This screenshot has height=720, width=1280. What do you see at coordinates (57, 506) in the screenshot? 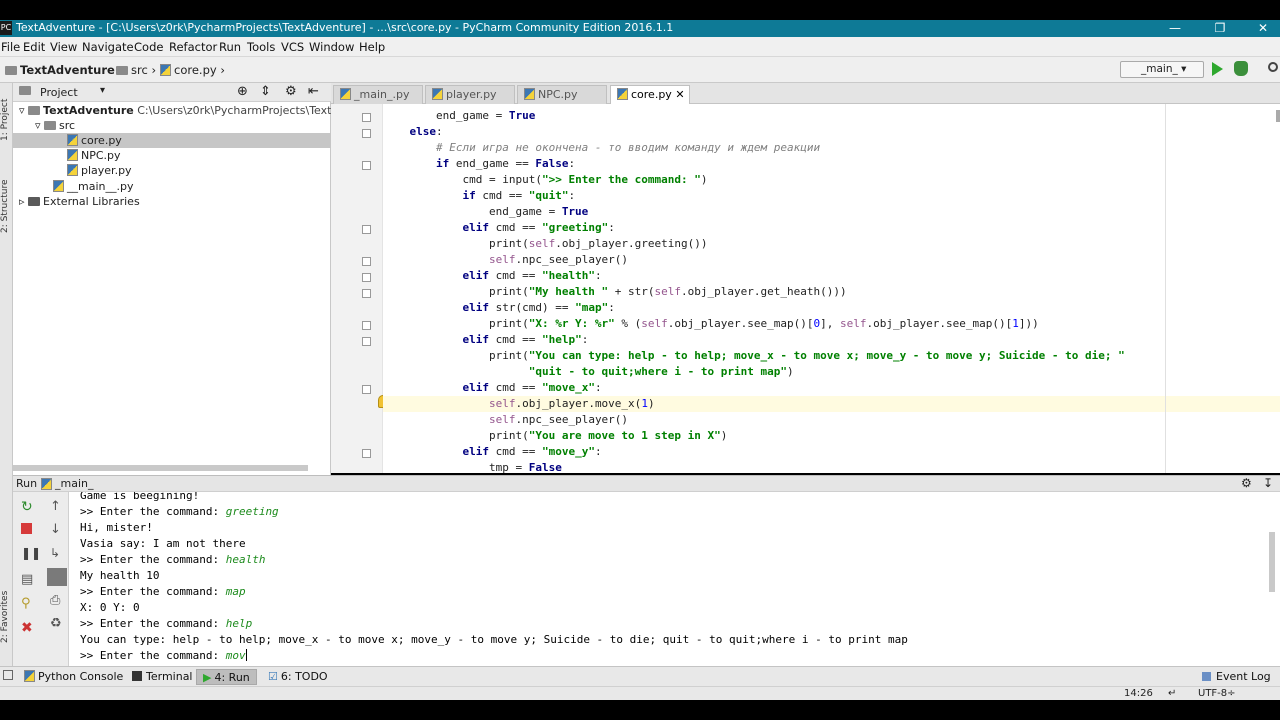
I see `arrow-up-icon: ↑` at bounding box center [57, 506].